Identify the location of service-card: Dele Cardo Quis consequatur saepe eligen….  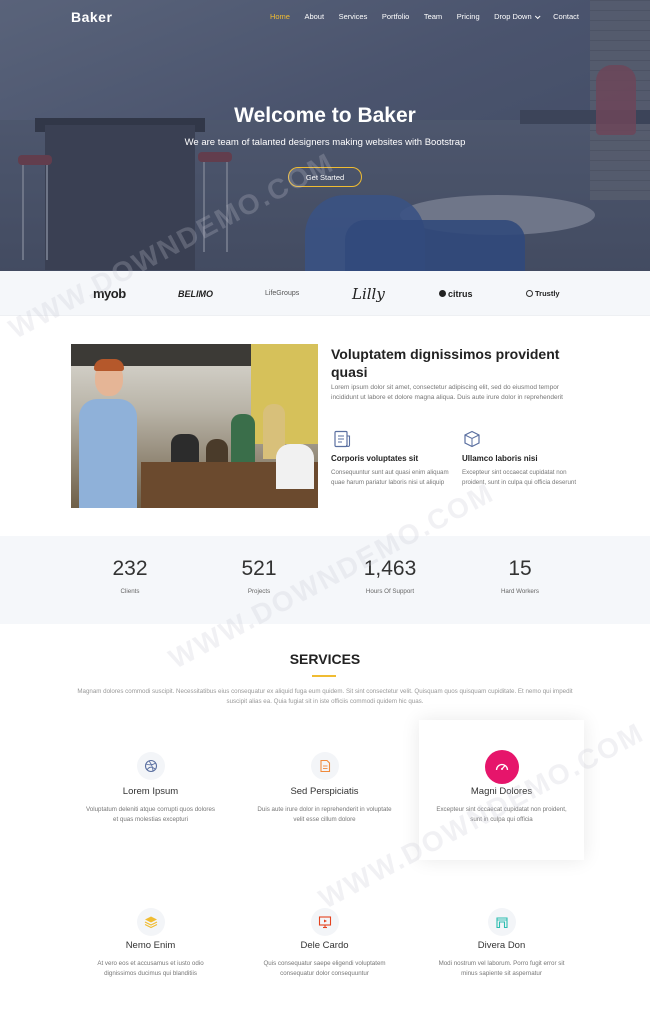
(324, 951).